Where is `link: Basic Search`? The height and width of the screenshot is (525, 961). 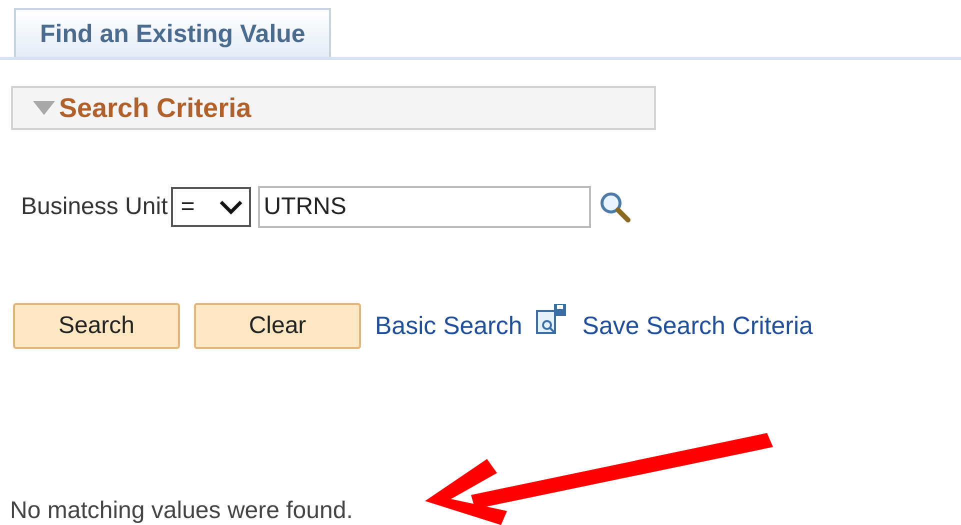 link: Basic Search is located at coordinates (448, 326).